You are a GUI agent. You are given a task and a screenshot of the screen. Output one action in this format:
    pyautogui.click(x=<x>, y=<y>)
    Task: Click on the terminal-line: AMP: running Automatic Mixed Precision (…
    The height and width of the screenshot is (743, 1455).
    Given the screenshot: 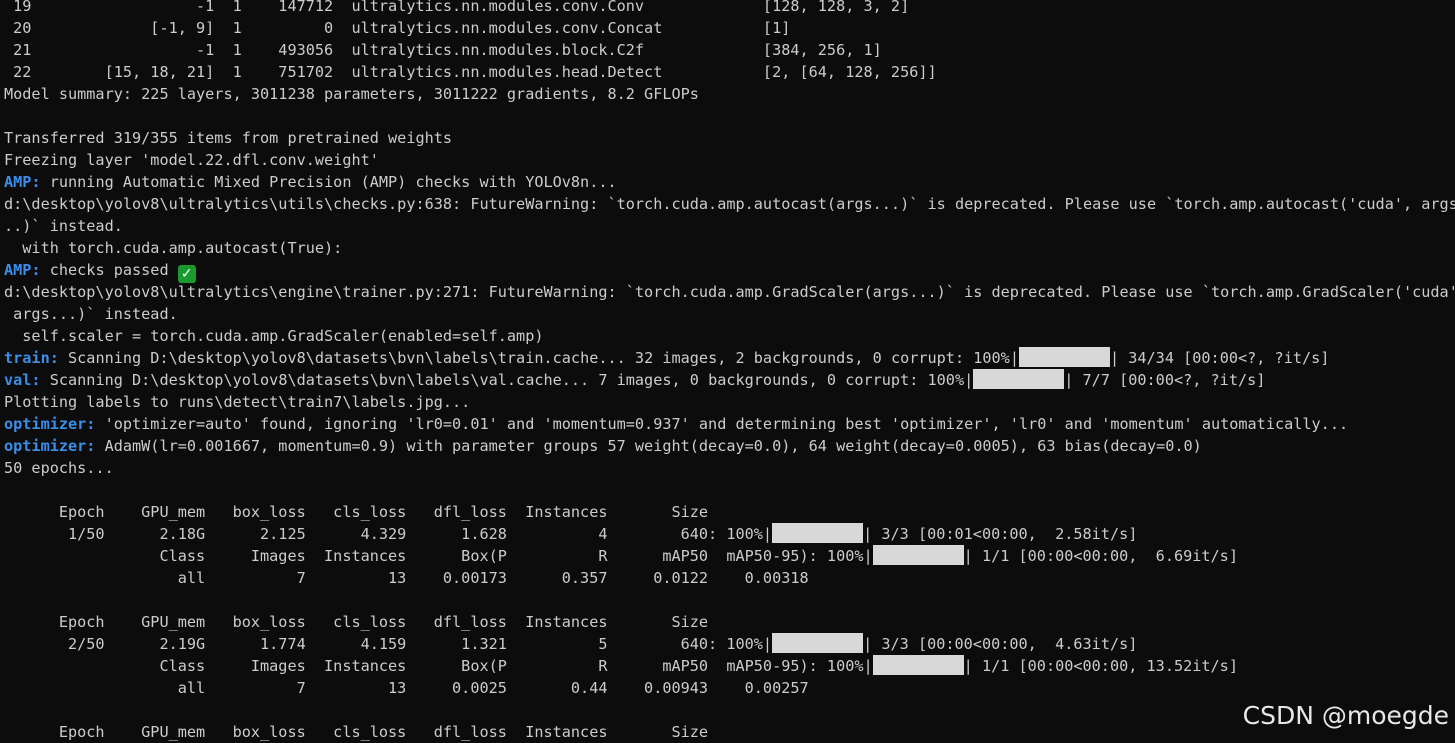 What is the action you would take?
    pyautogui.click(x=310, y=182)
    